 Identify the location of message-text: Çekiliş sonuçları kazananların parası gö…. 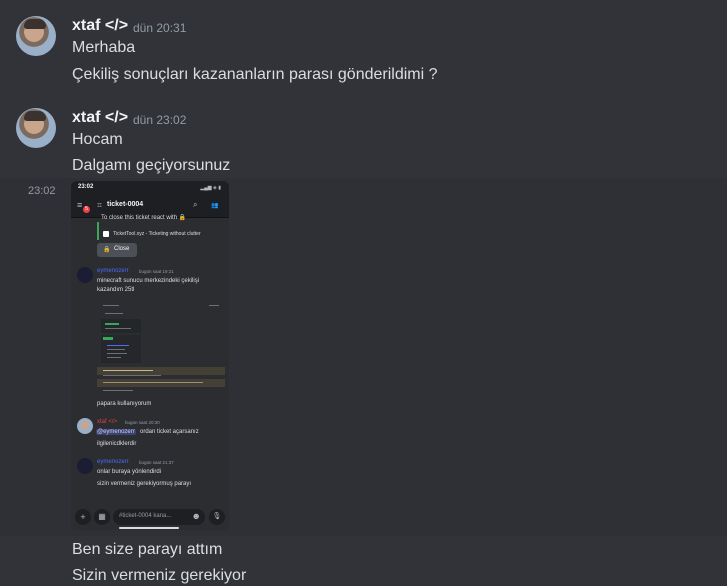
(255, 74).